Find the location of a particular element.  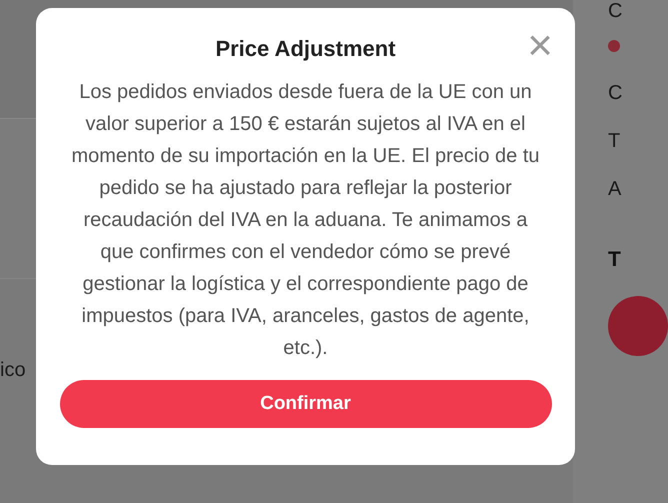

dialog-title: Price Adjustment is located at coordinates (305, 49).